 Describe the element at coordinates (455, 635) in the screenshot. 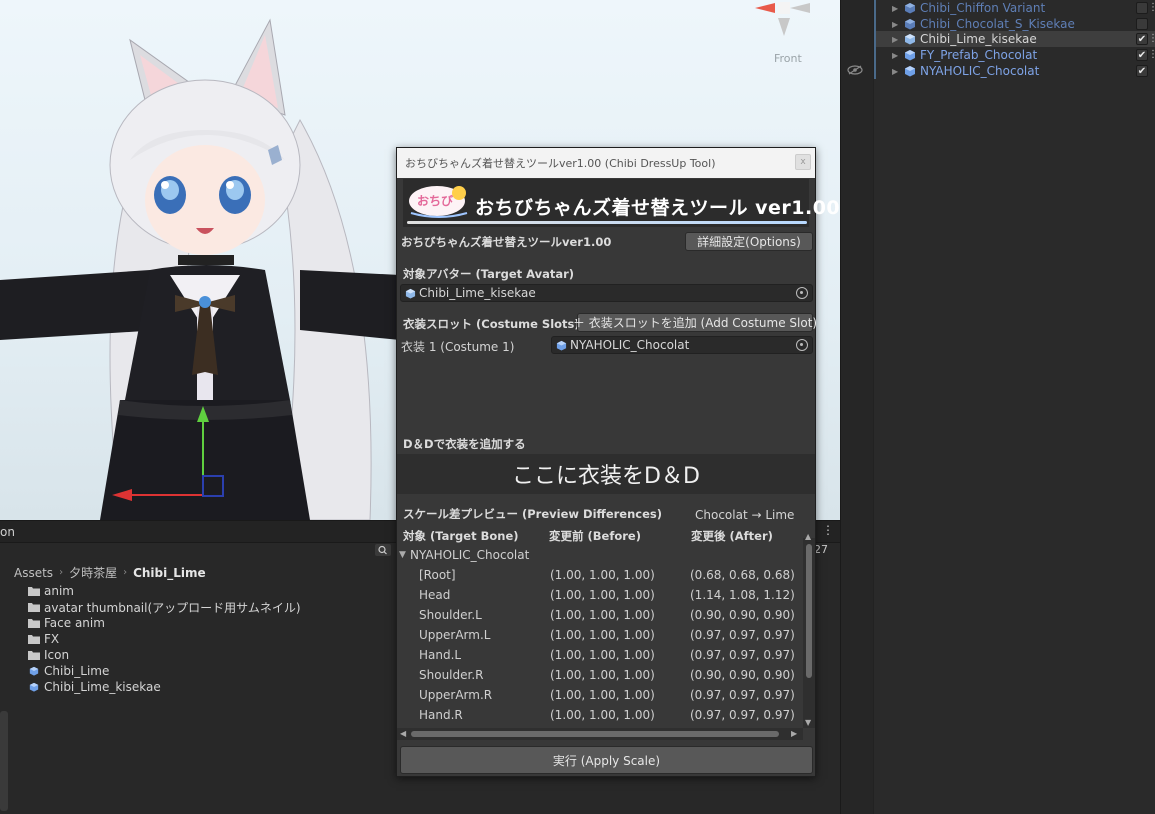

I see `bone-name: UpperArm.L` at that location.